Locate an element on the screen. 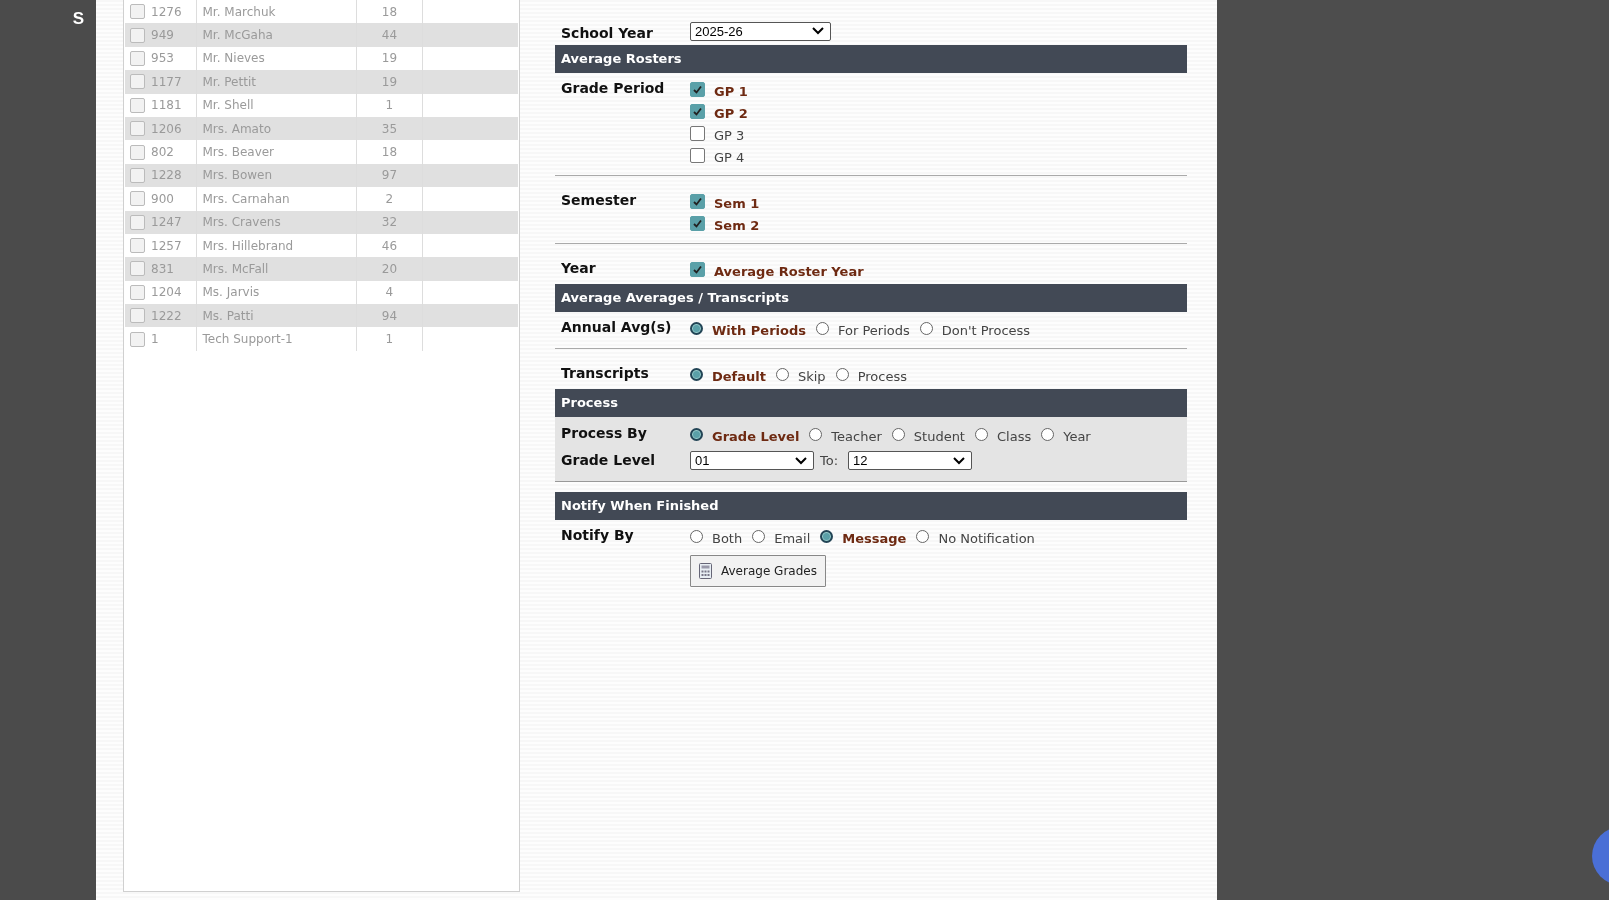 This screenshot has width=1609, height=900. grade-from-select: 01 is located at coordinates (752, 460).